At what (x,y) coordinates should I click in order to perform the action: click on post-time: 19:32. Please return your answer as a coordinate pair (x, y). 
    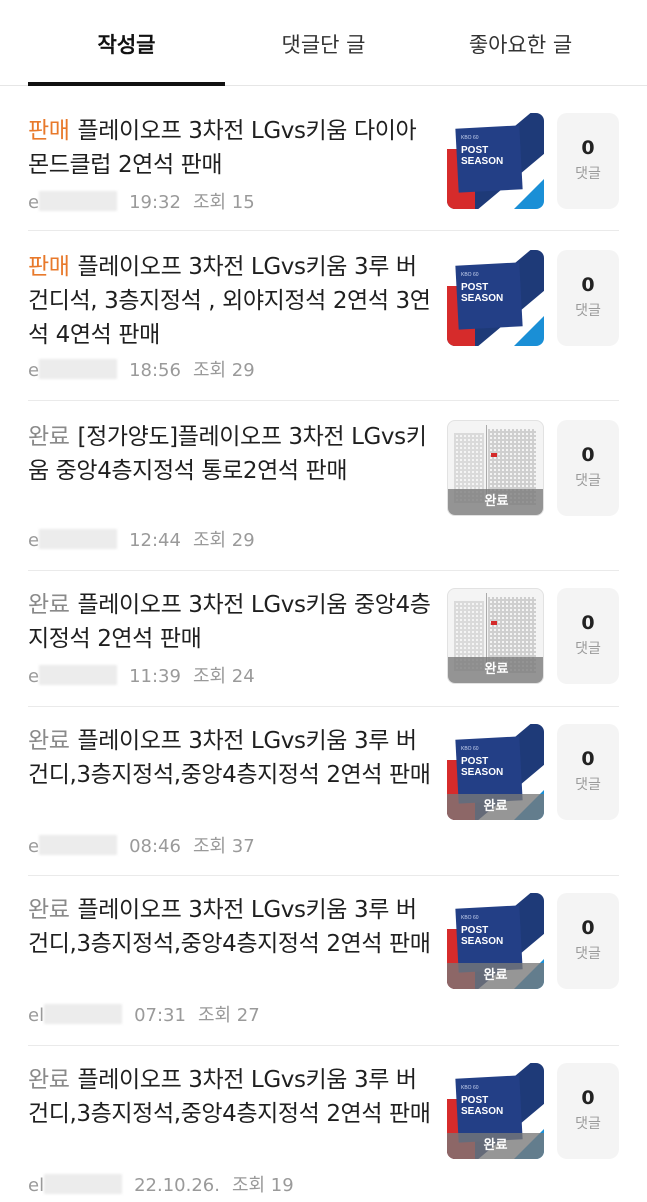
    Looking at the image, I should click on (155, 202).